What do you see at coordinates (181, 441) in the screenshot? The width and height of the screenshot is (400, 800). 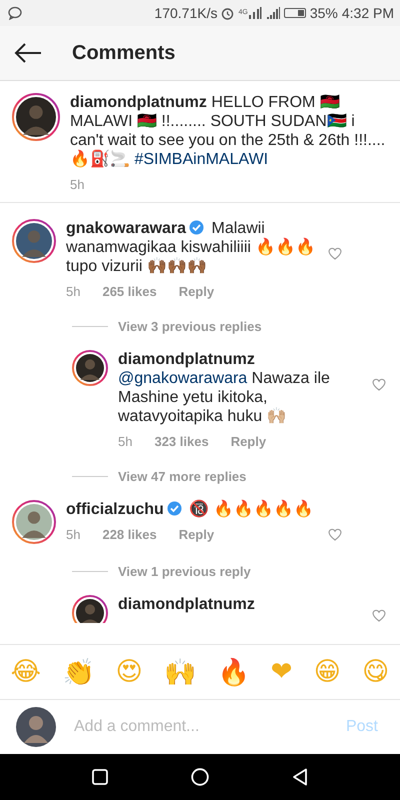 I see `likes-count: 323 likes` at bounding box center [181, 441].